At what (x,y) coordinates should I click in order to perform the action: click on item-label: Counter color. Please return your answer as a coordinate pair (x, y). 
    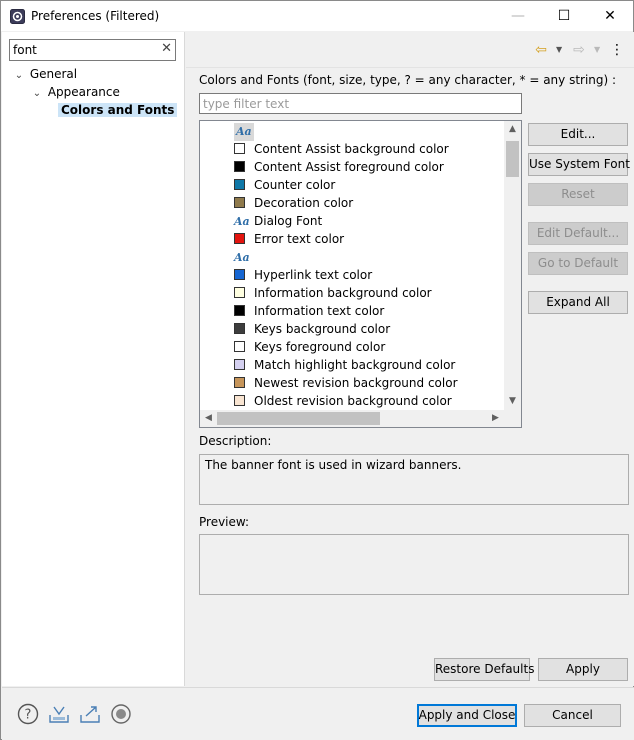
    Looking at the image, I should click on (295, 185).